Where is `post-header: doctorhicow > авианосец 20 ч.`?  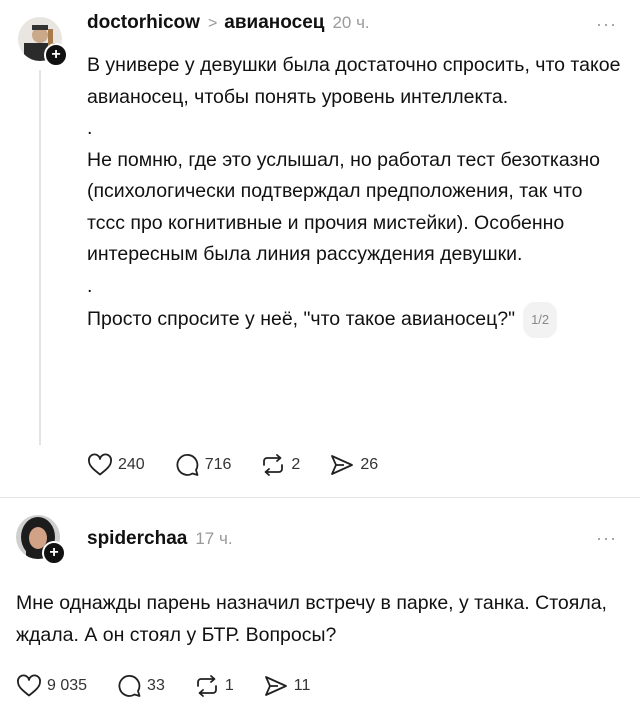
post-header: doctorhicow > авианосец 20 ч. is located at coordinates (228, 23).